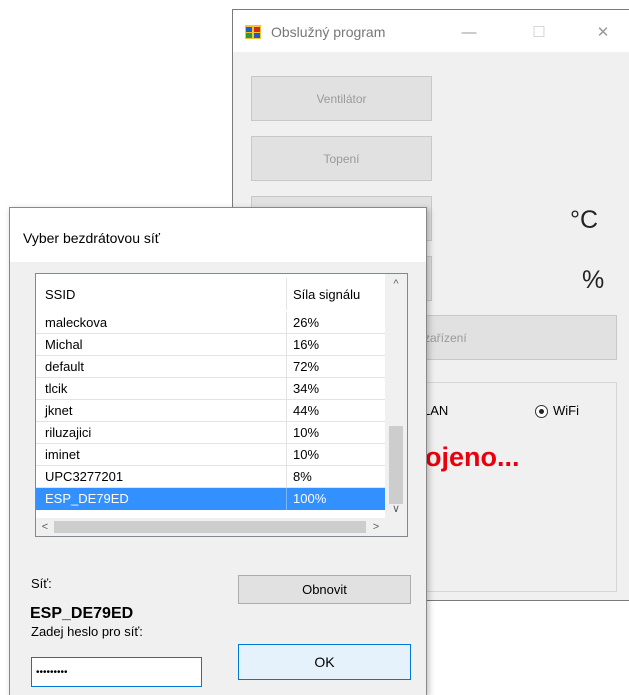 The height and width of the screenshot is (695, 629). Describe the element at coordinates (302, 476) in the screenshot. I see `signal-cell: 8%` at that location.